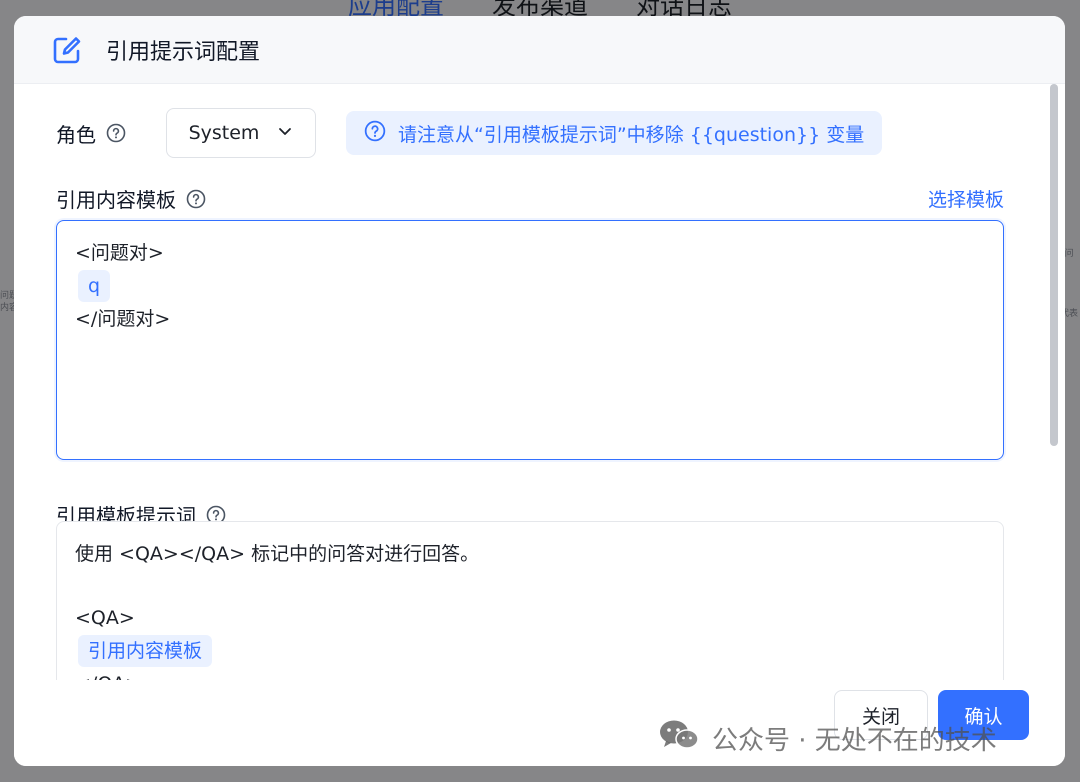 This screenshot has width=1080, height=782. I want to click on quote-template-label-row: 引用内容模板 选择模板, so click(530, 198).